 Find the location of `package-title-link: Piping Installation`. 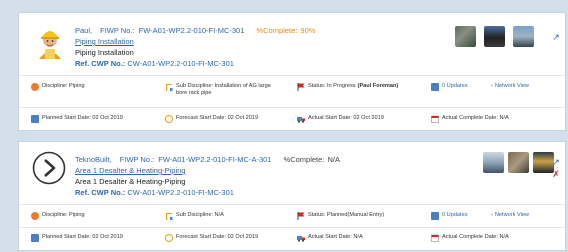

package-title-link: Piping Installation is located at coordinates (104, 41).